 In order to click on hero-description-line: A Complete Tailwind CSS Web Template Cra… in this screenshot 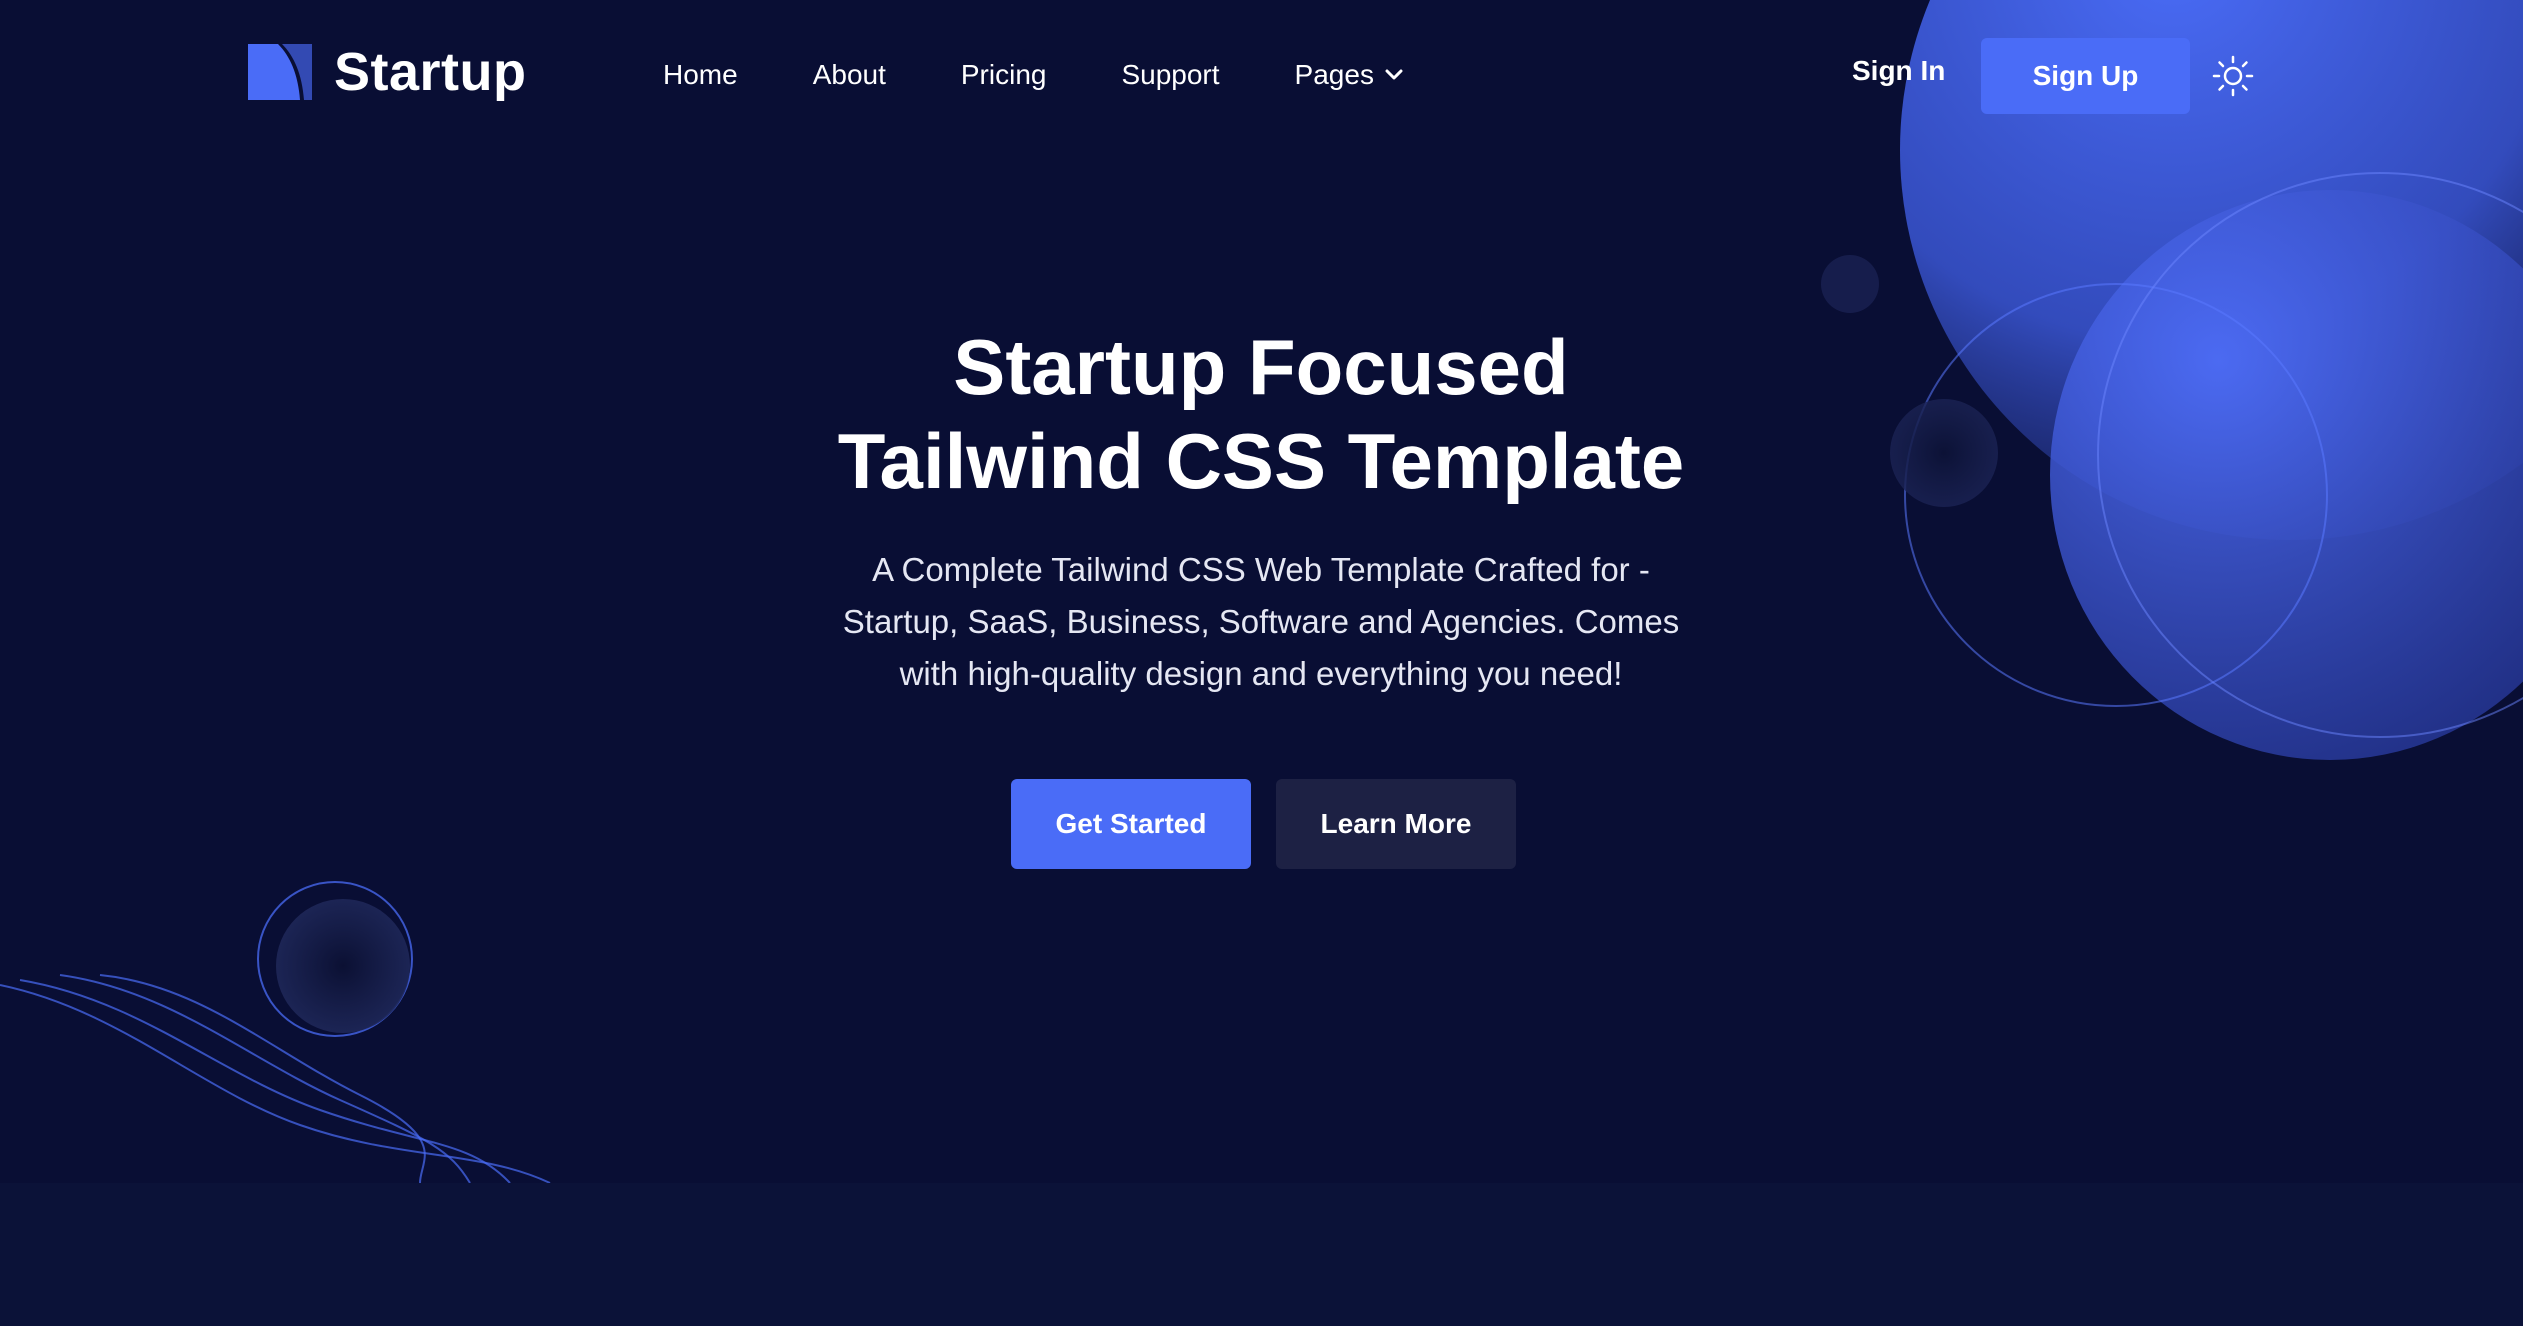, I will do `click(1261, 569)`.